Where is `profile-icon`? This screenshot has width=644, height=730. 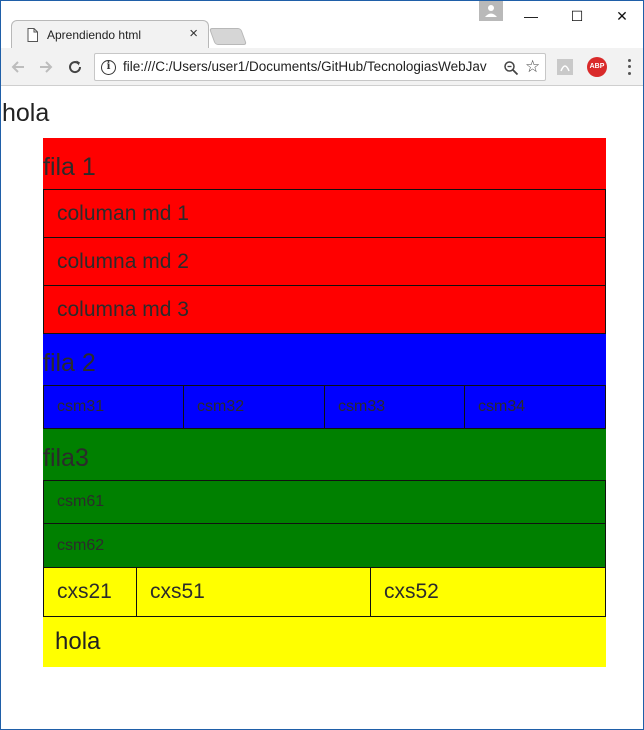 profile-icon is located at coordinates (491, 11).